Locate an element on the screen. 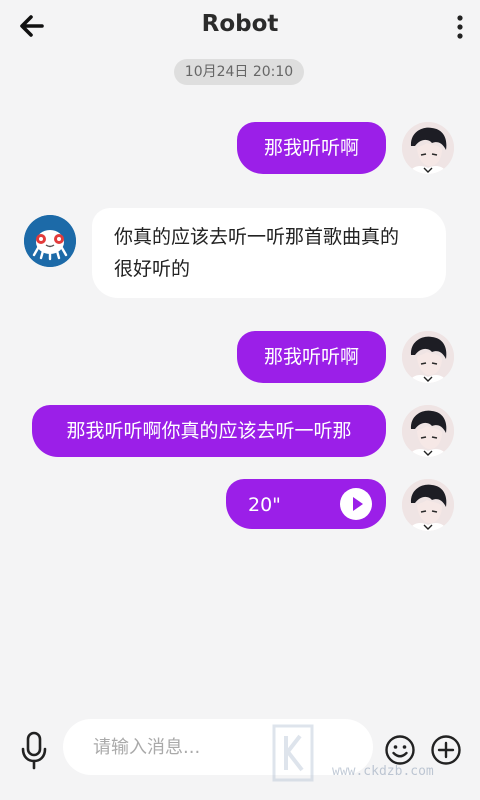 This screenshot has width=480, height=800. message-bubble-outgoing: 那我听听啊你真的应该去听一听那 is located at coordinates (209, 431).